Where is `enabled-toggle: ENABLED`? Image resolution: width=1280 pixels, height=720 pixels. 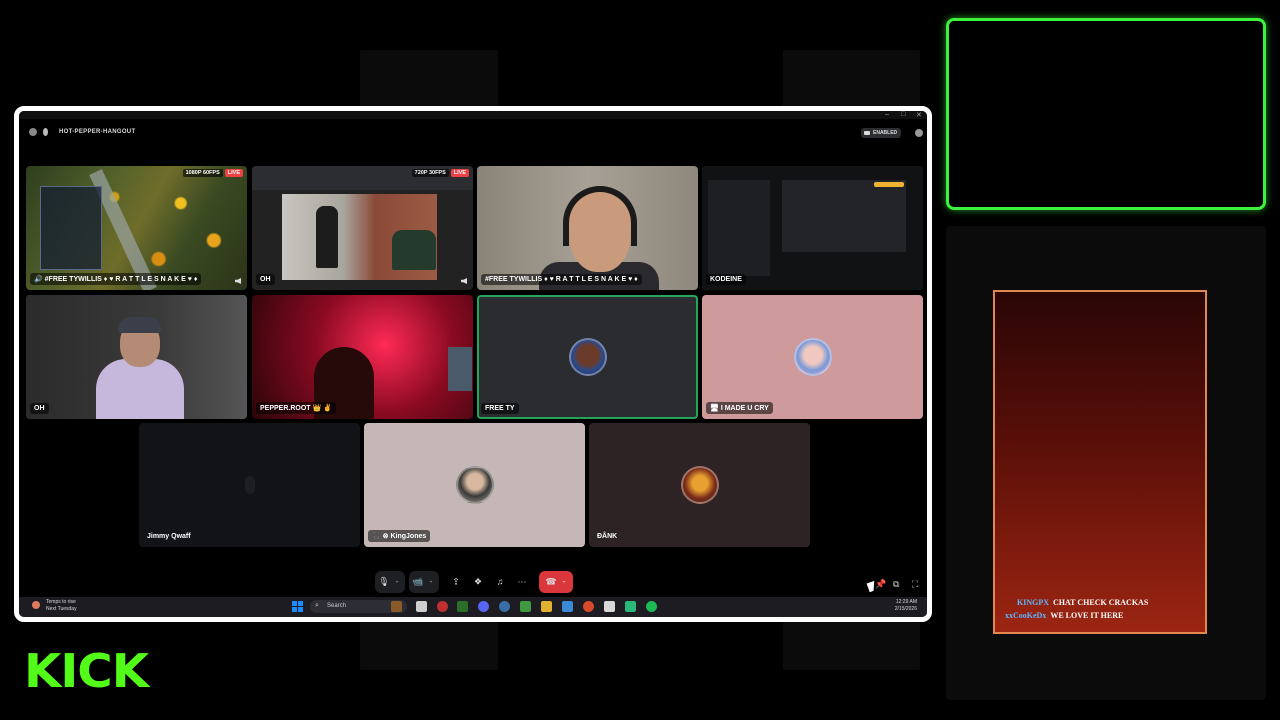
enabled-toggle: ENABLED is located at coordinates (881, 133).